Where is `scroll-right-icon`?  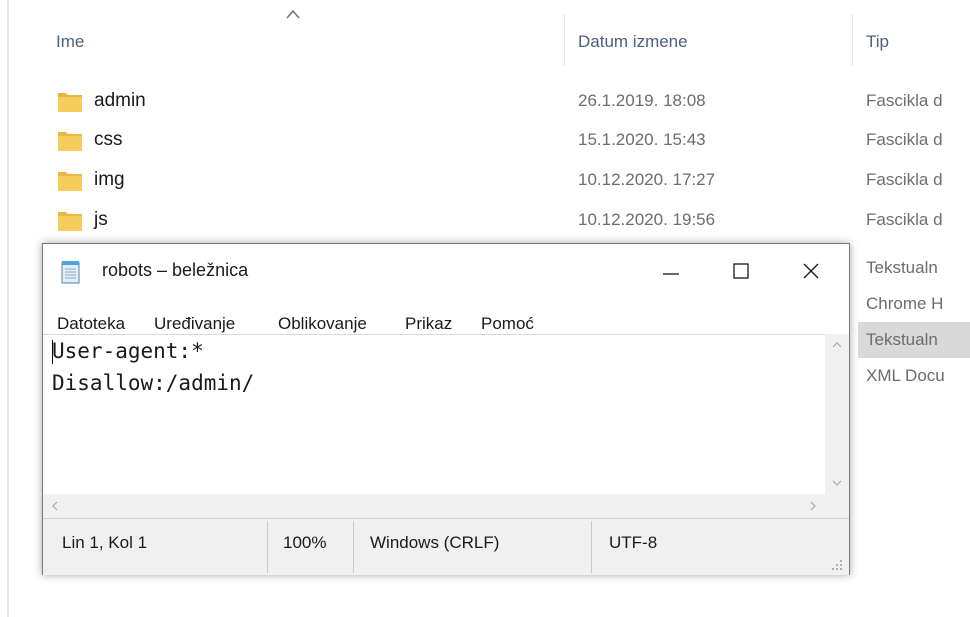 scroll-right-icon is located at coordinates (813, 506).